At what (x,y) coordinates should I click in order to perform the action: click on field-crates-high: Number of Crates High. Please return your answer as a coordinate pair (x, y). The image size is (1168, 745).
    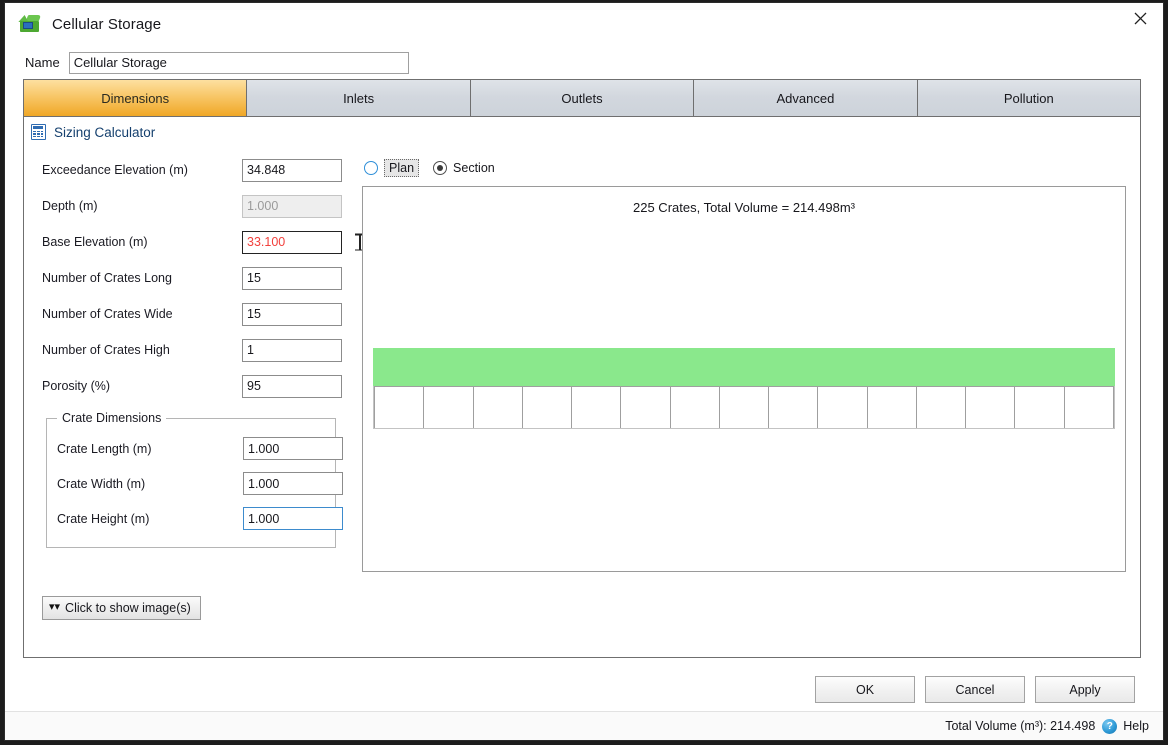
    Looking at the image, I should click on (202, 350).